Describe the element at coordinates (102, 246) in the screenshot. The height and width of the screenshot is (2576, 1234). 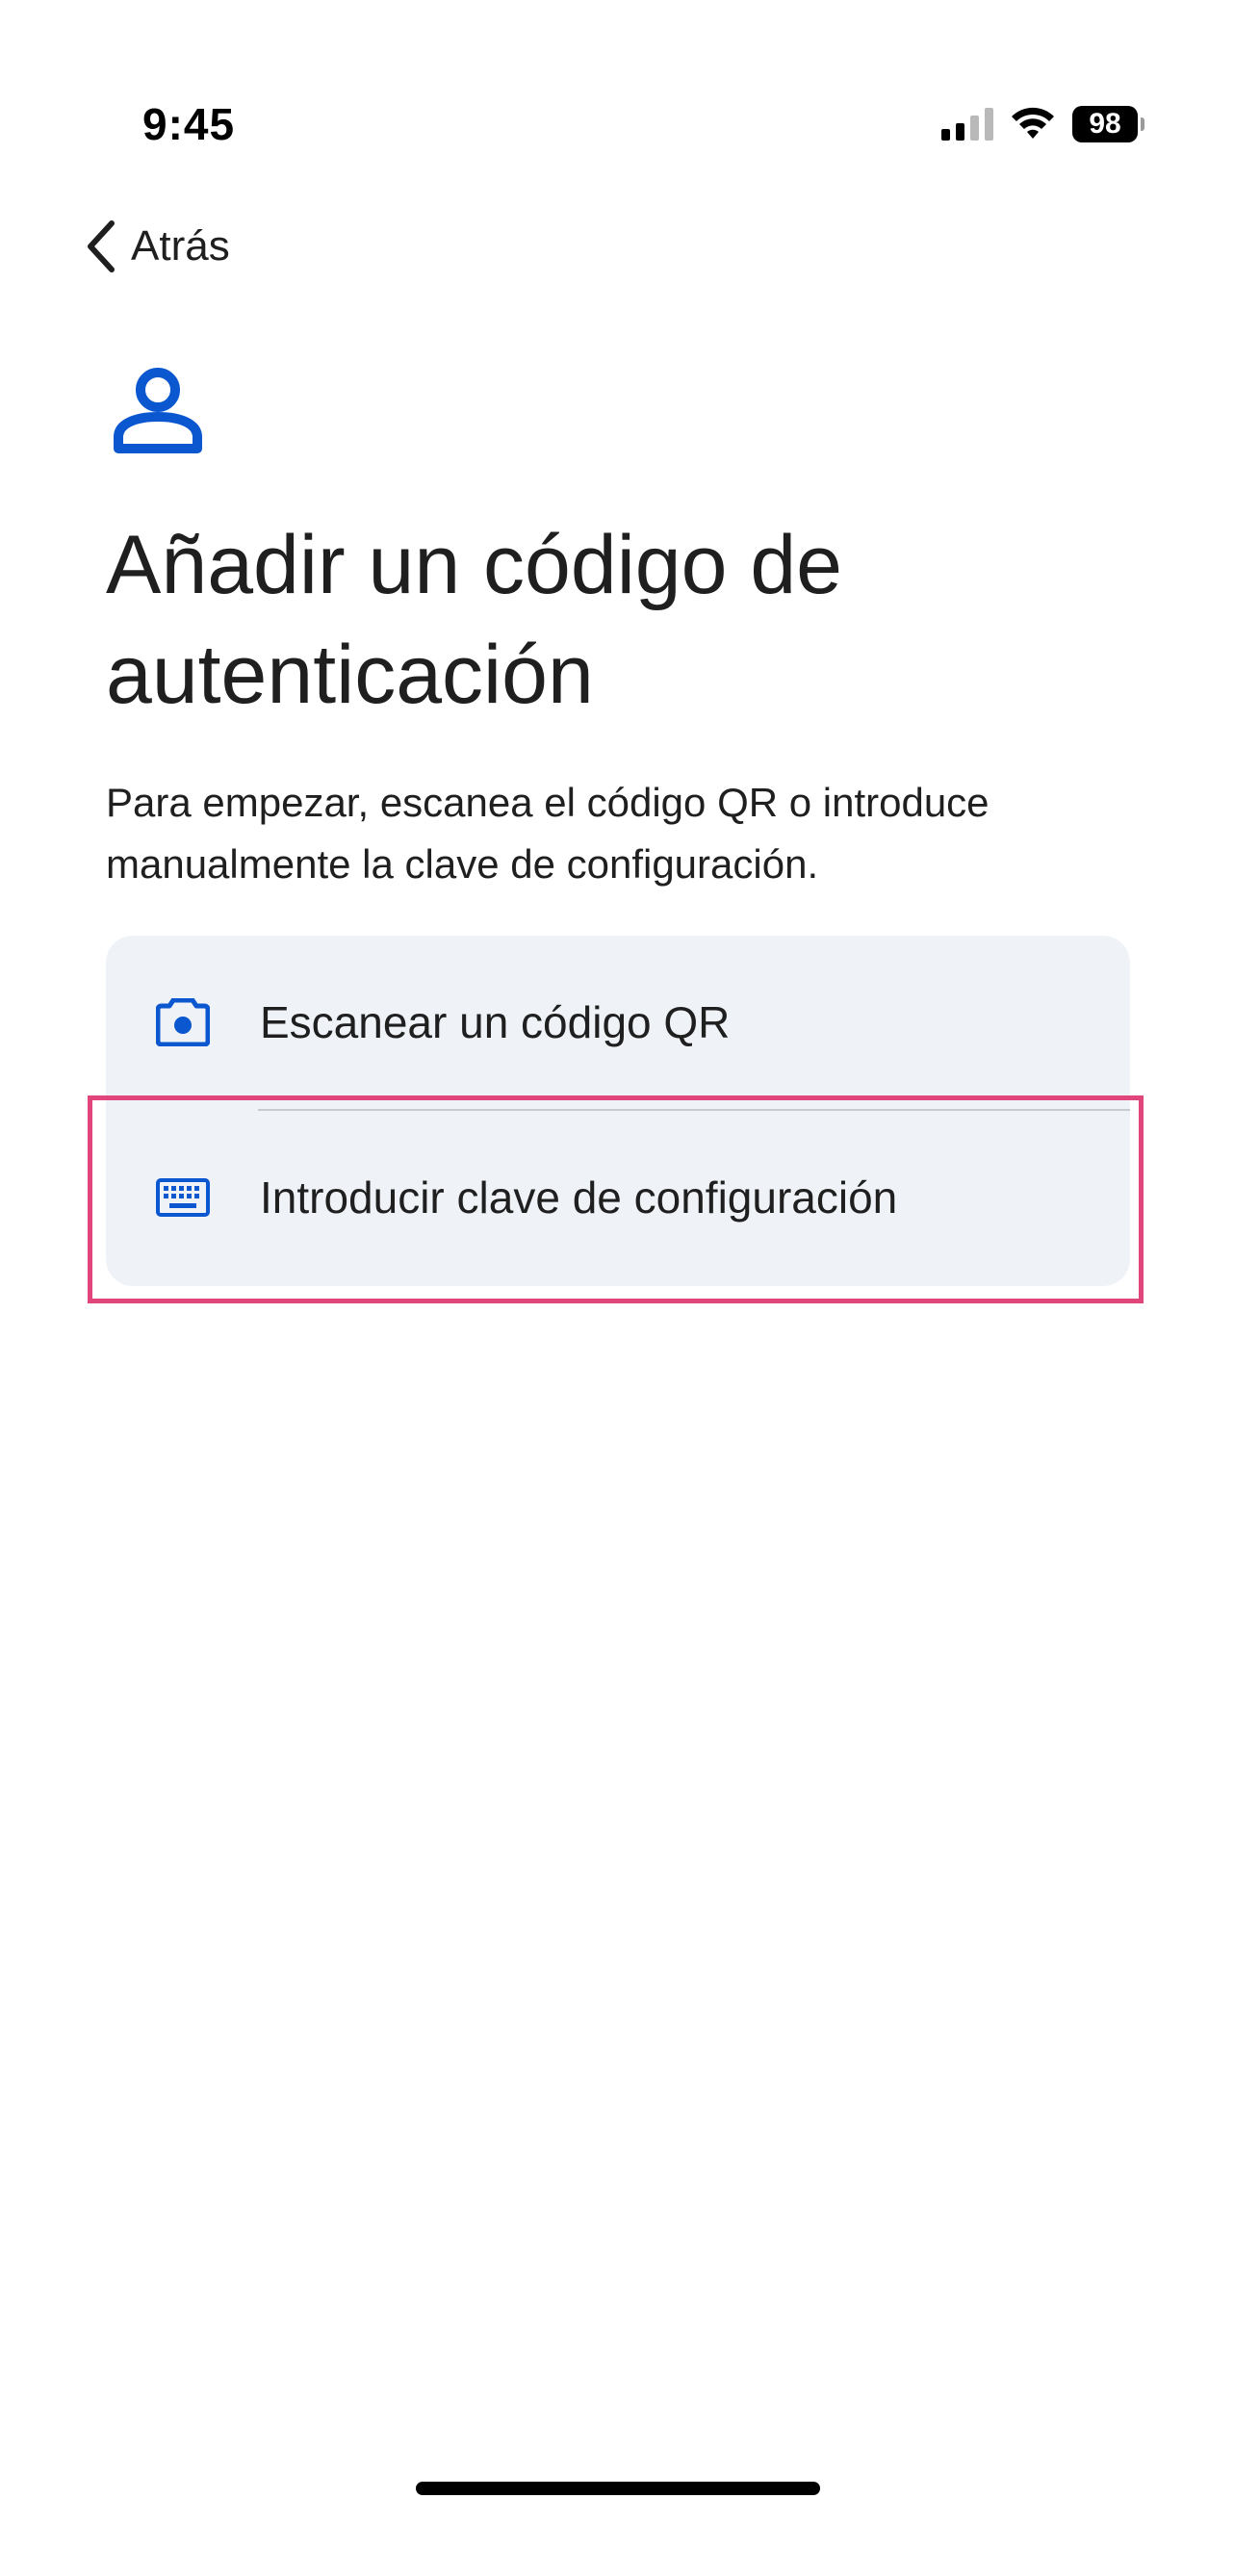
I see `chevron-left-icon` at that location.